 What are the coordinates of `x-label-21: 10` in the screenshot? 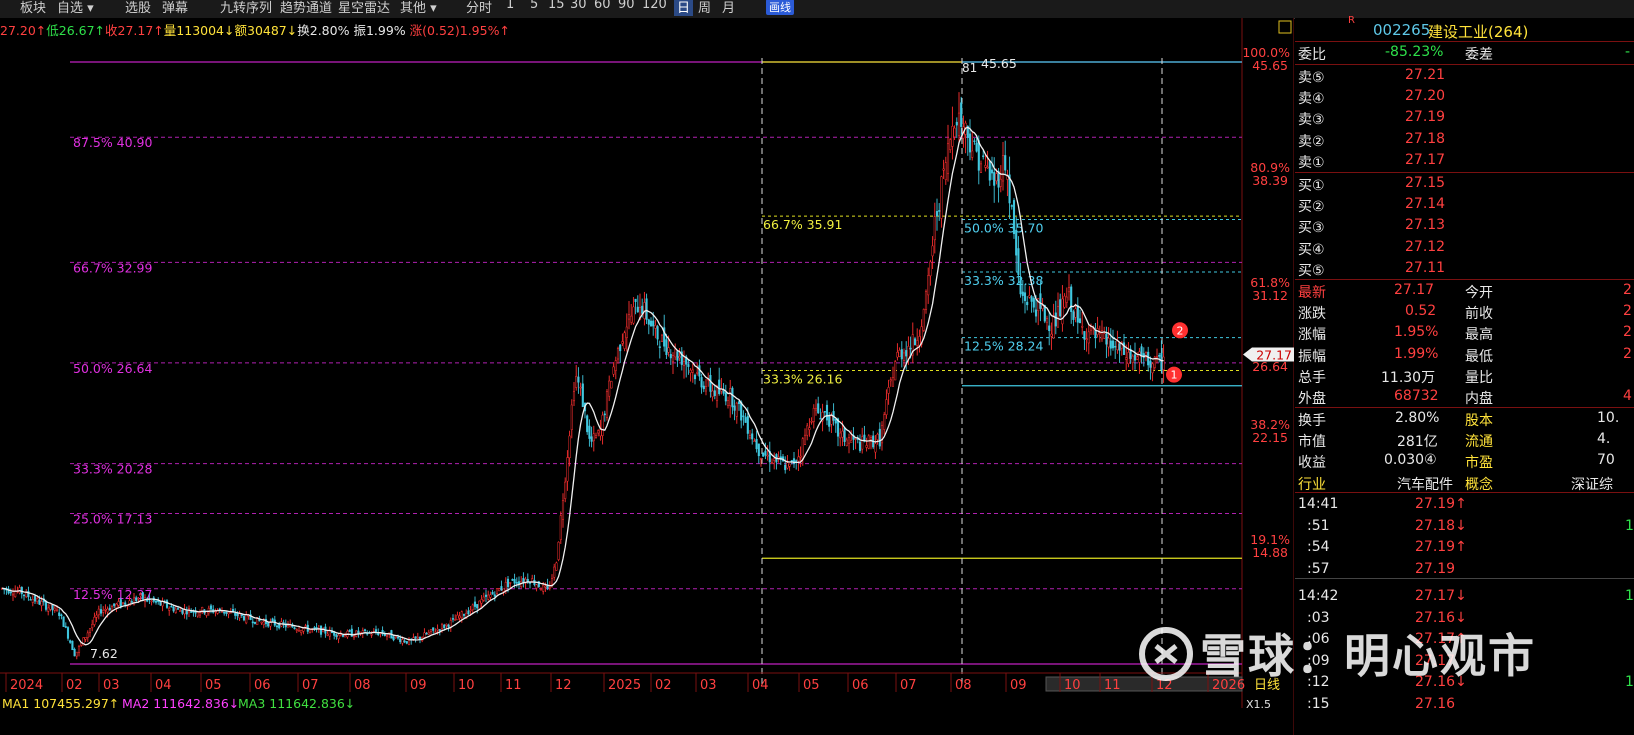 It's located at (1072, 685).